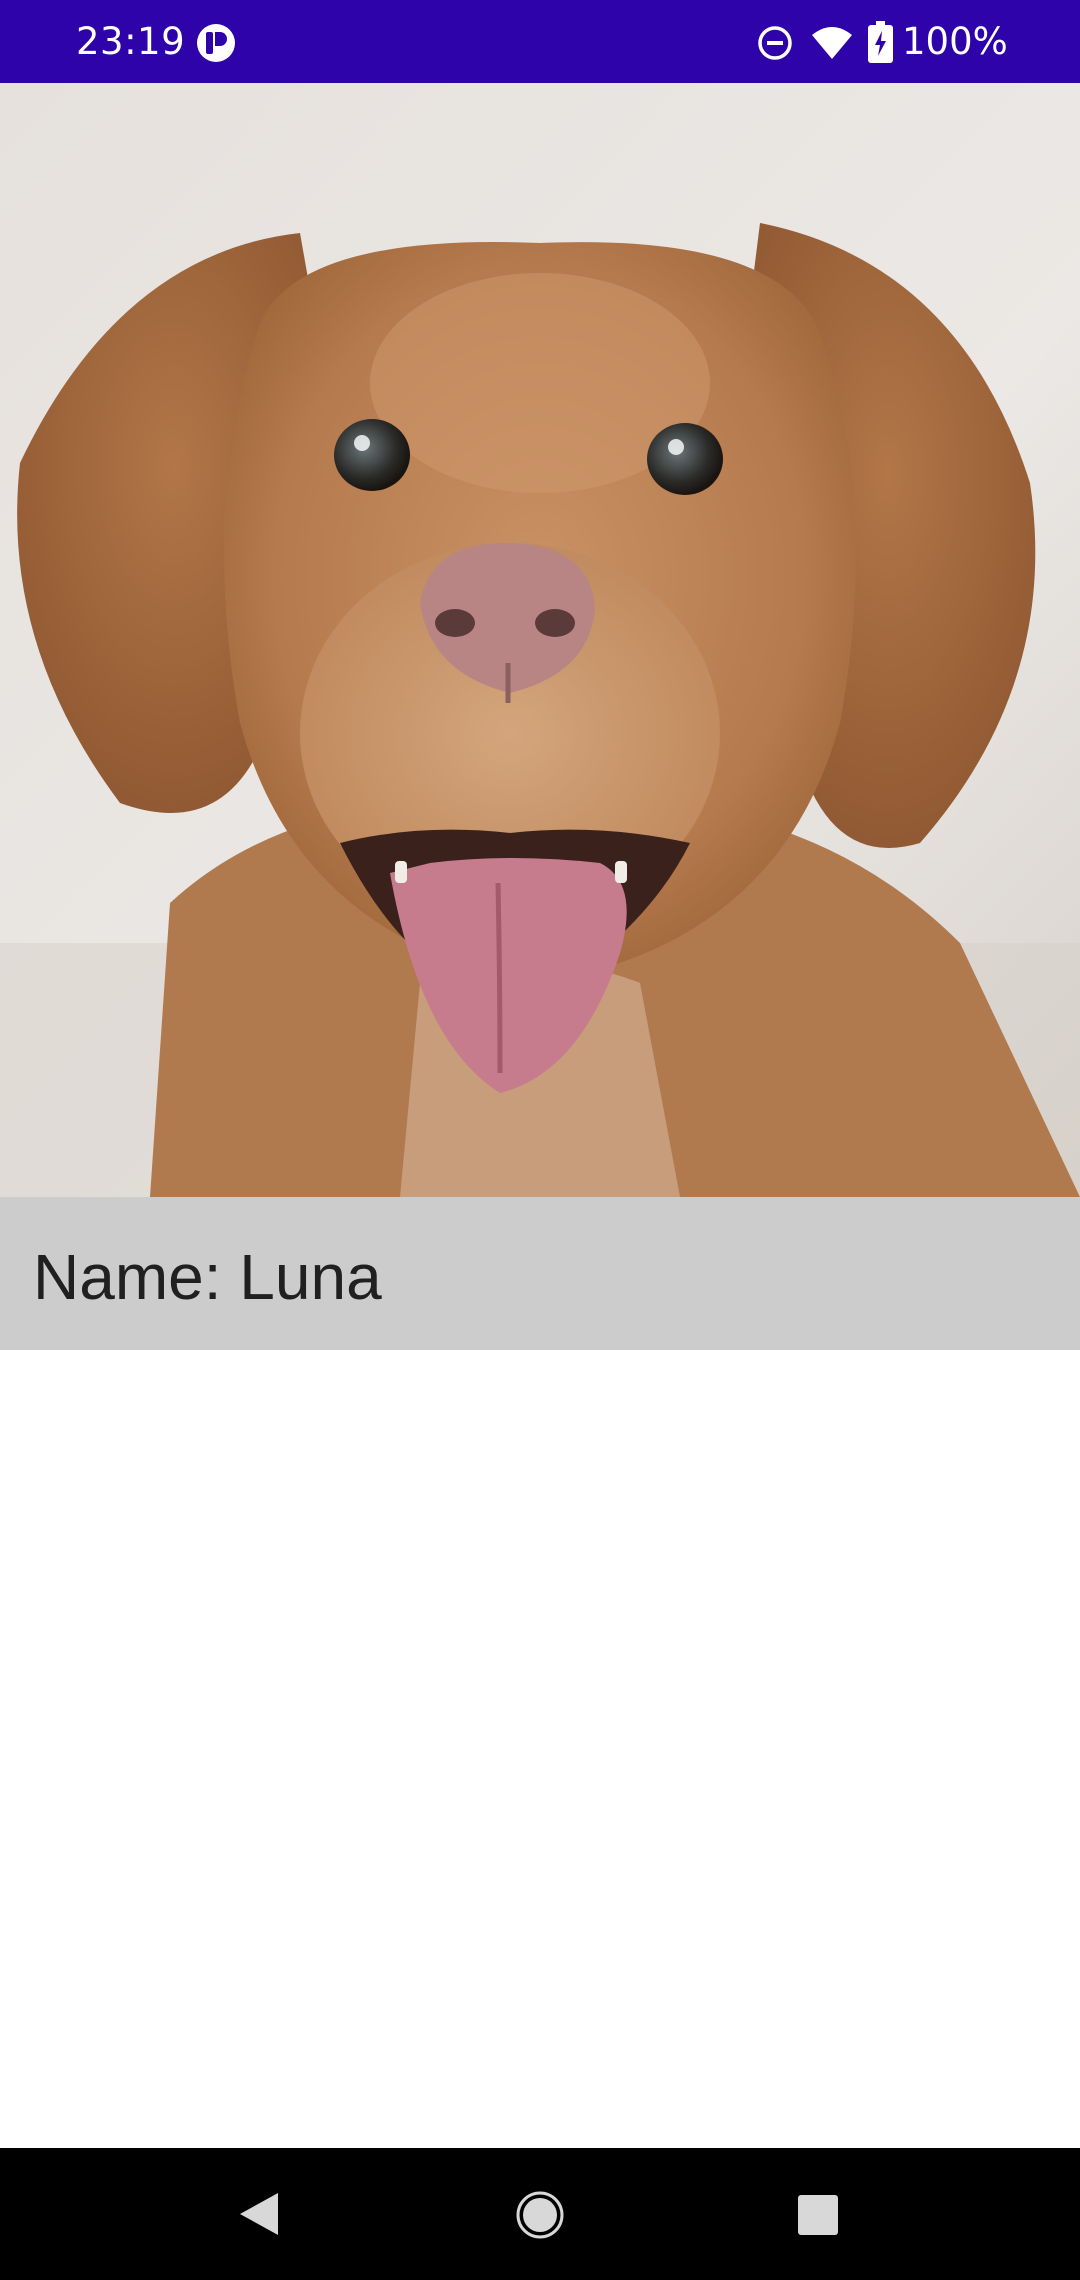  Describe the element at coordinates (880, 42) in the screenshot. I see `battery-charging-icon` at that location.